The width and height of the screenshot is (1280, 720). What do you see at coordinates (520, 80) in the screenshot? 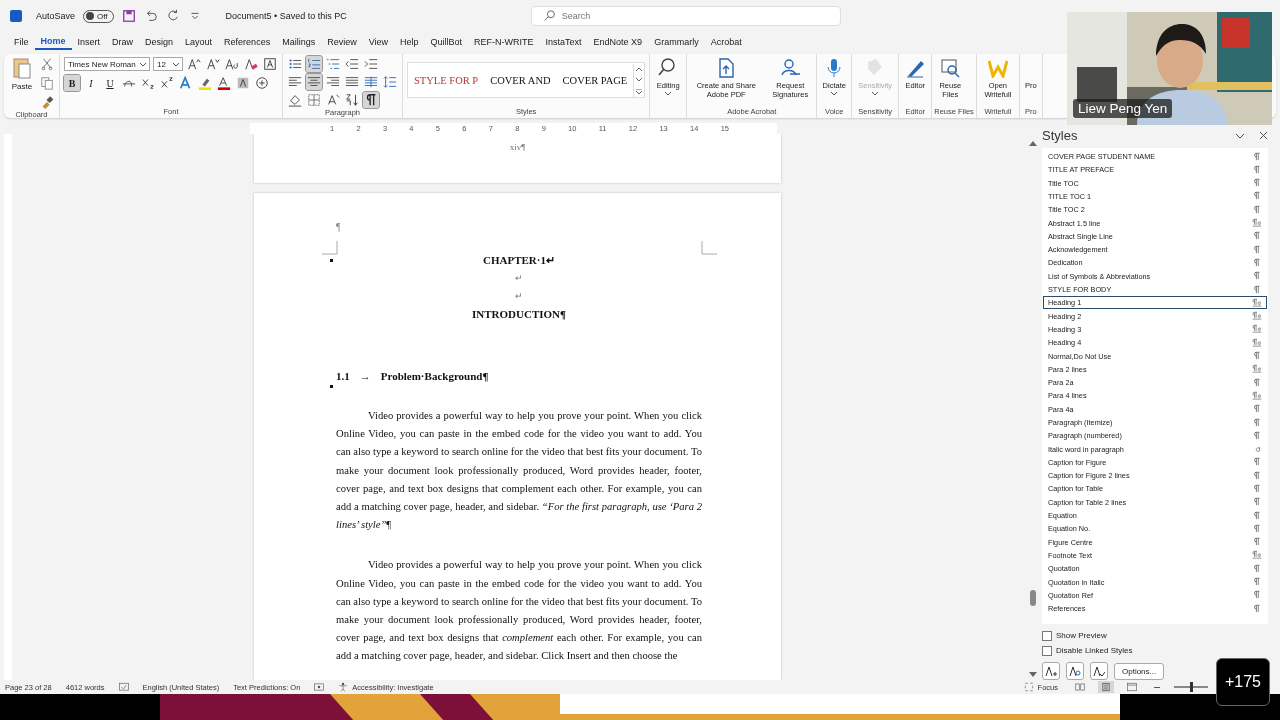
I see `style-preview: COVER AND` at bounding box center [520, 80].